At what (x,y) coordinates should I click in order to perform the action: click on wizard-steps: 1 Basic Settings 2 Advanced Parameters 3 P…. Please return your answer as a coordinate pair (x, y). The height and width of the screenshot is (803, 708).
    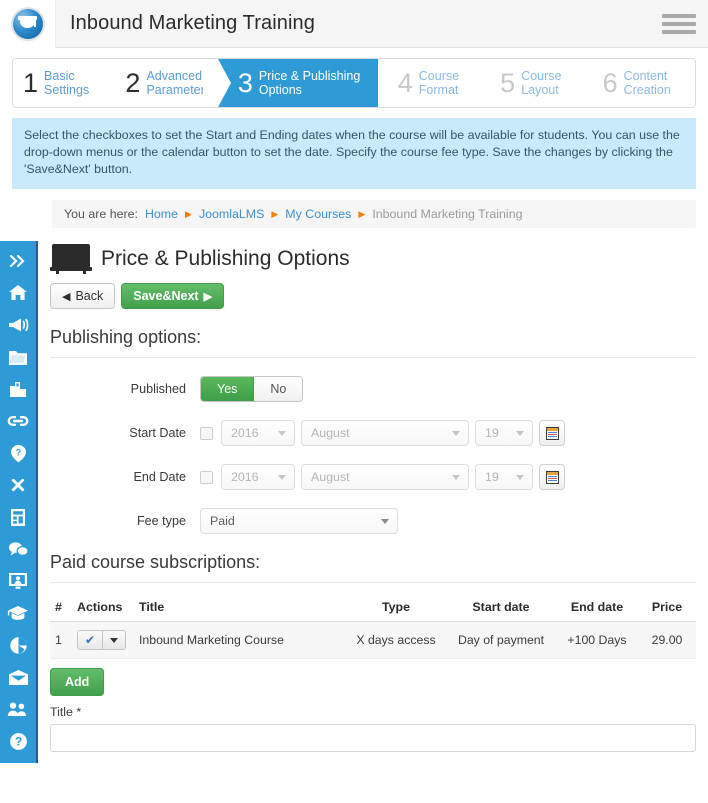
    Looking at the image, I should click on (354, 83).